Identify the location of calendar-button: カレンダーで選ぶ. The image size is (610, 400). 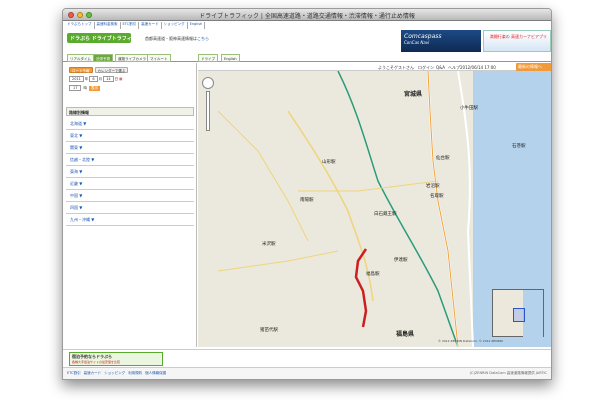
(111, 70).